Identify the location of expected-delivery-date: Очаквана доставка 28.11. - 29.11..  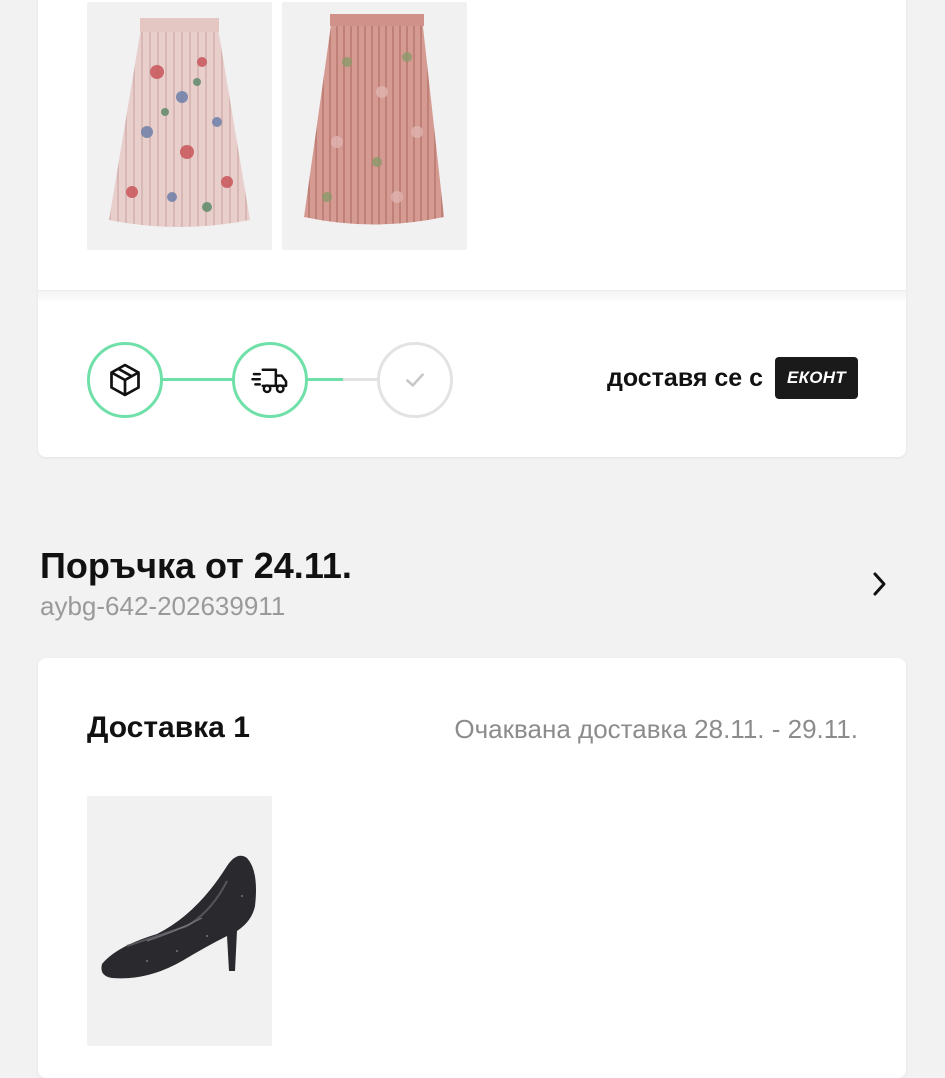
(656, 729).